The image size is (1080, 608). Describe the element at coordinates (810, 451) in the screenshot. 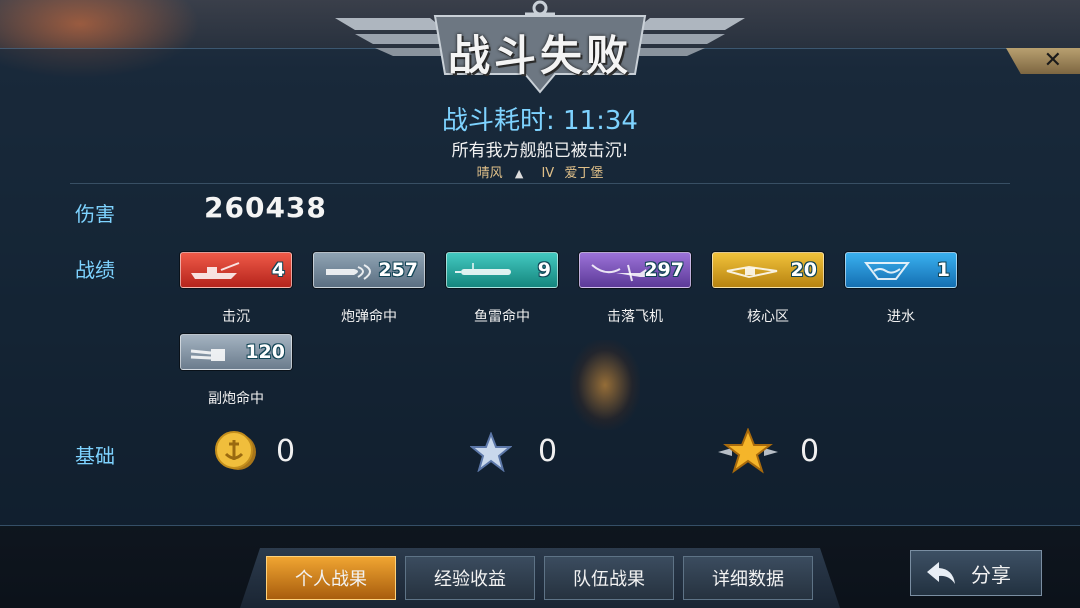

I see `gold-star-value: 0` at that location.